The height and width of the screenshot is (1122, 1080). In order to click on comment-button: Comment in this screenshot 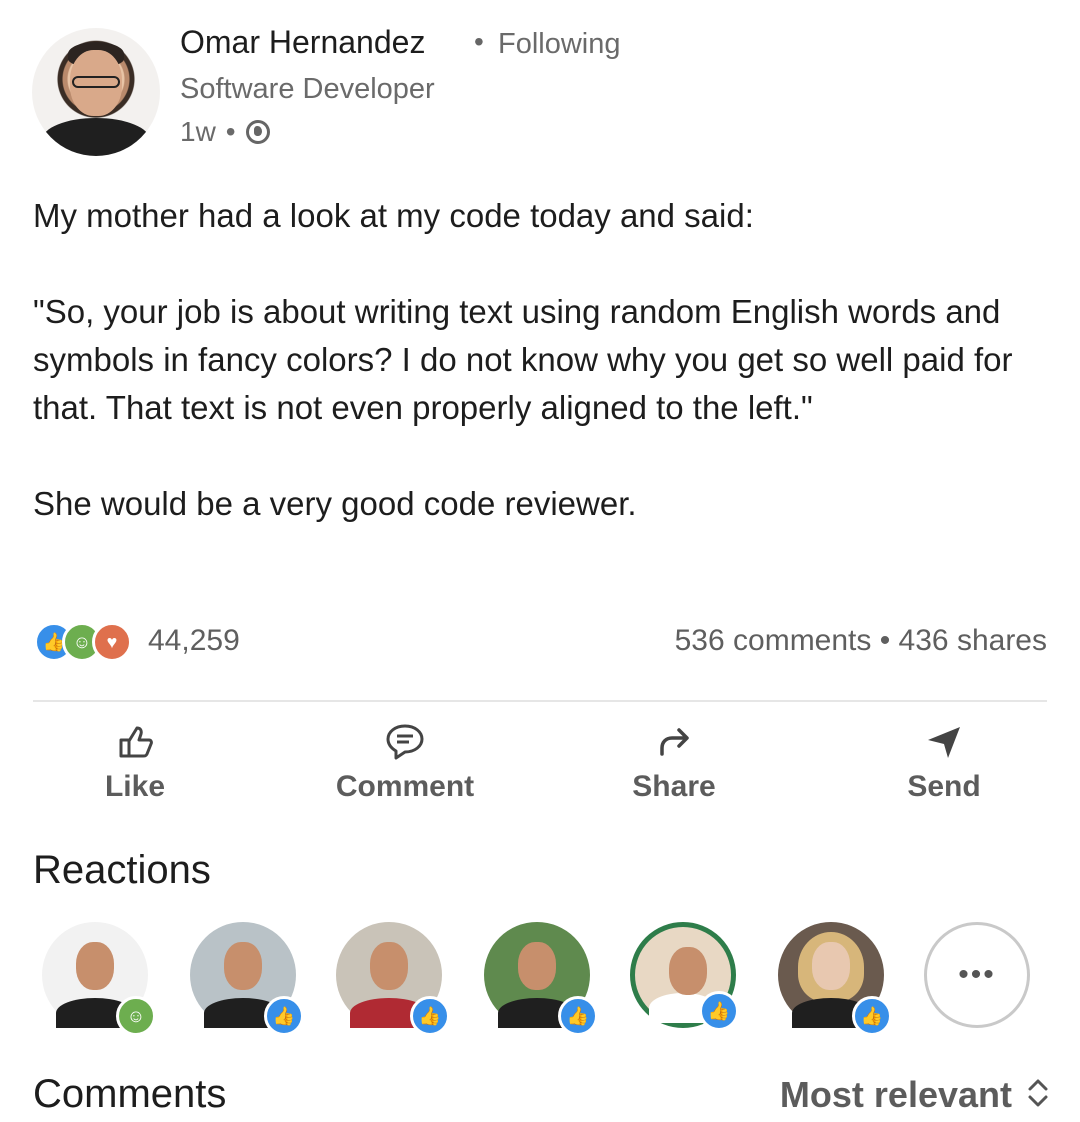, I will do `click(405, 761)`.